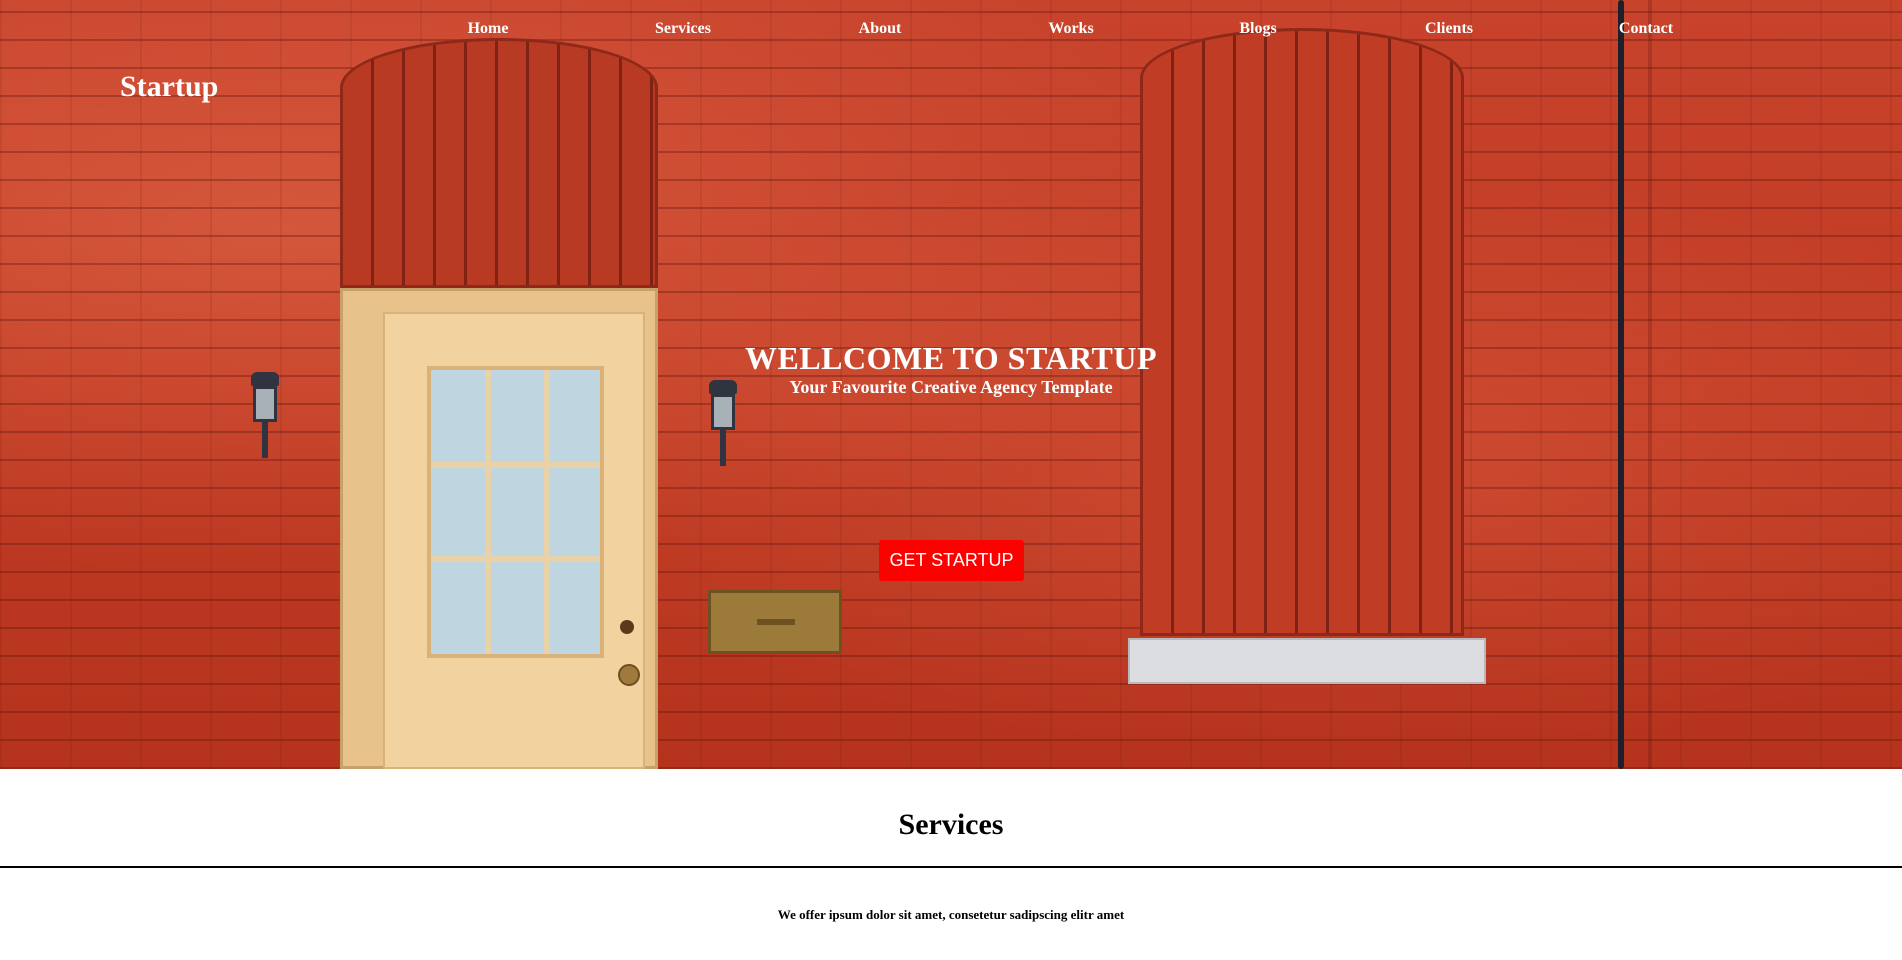  What do you see at coordinates (951, 824) in the screenshot?
I see `services-heading: Services` at bounding box center [951, 824].